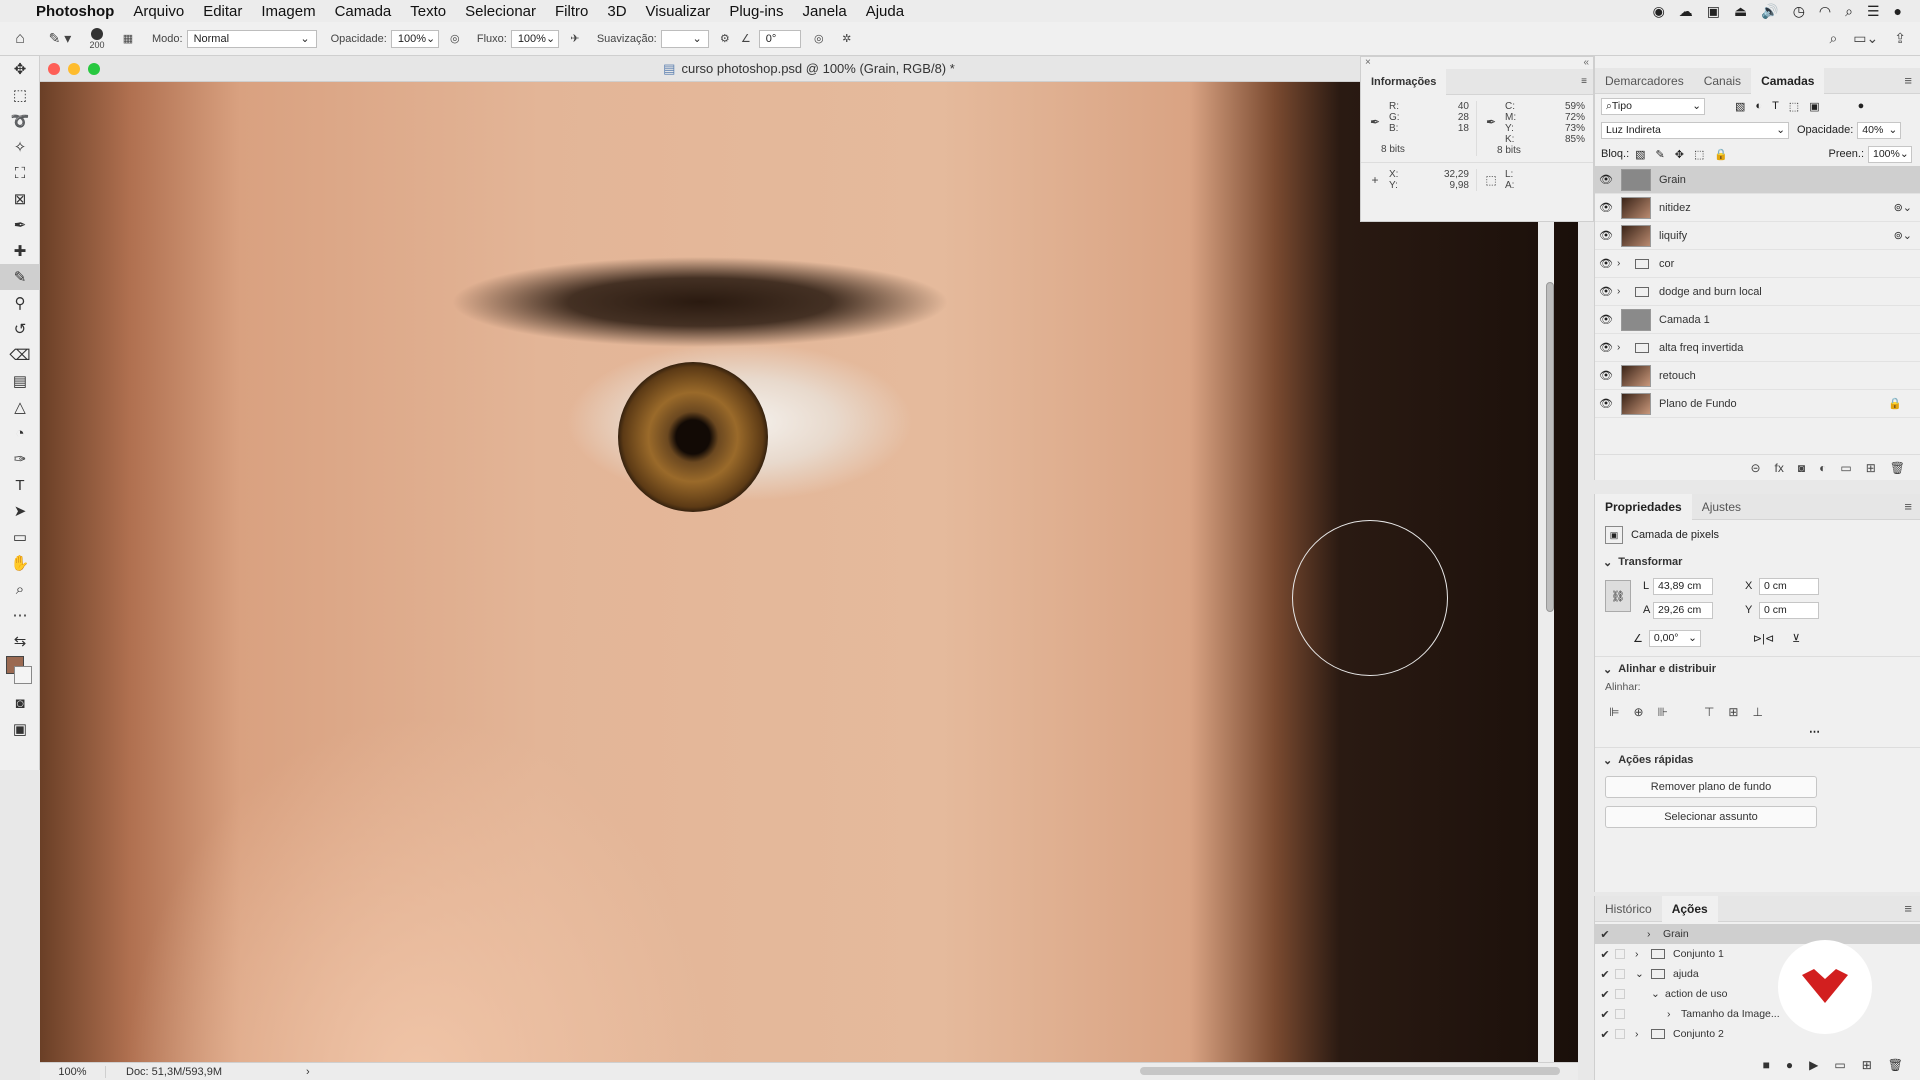 This screenshot has height=1080, width=1920. I want to click on screen-mode-icon: ▣, so click(20, 729).